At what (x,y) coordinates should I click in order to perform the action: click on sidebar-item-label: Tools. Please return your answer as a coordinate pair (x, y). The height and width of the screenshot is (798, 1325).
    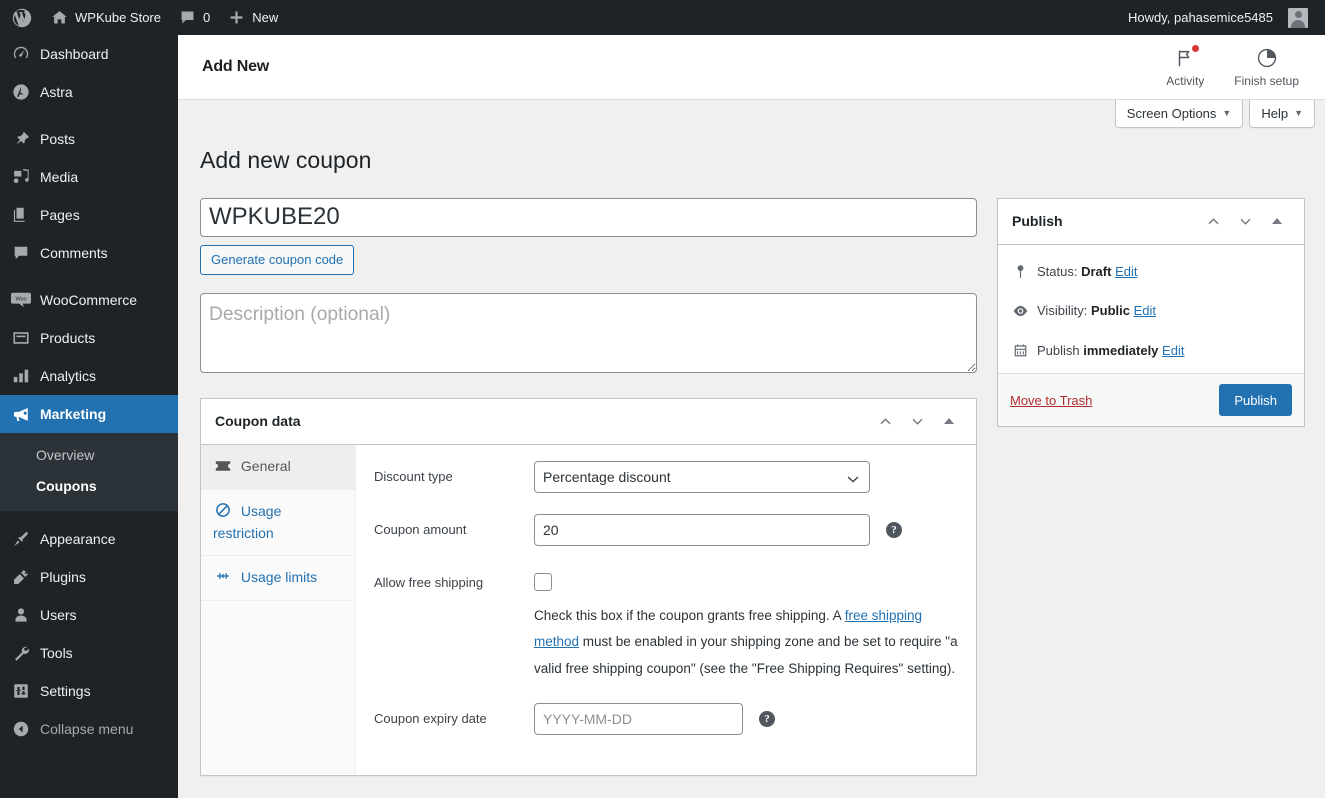
    Looking at the image, I should click on (56, 652).